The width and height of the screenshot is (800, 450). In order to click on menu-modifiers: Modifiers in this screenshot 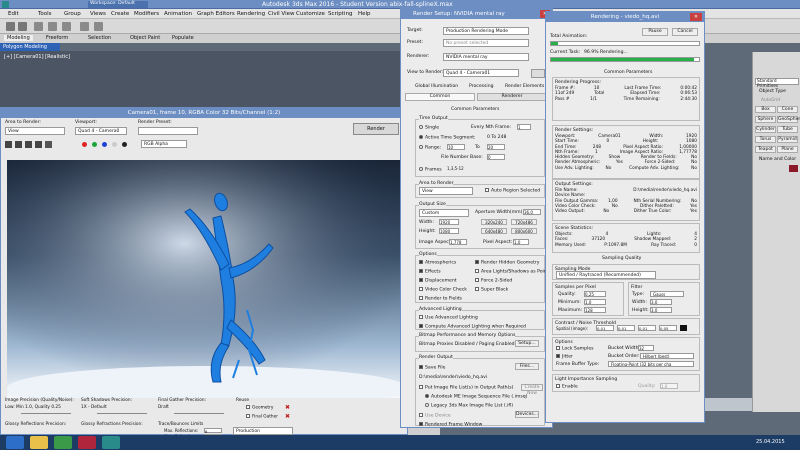, I will do `click(146, 14)`.